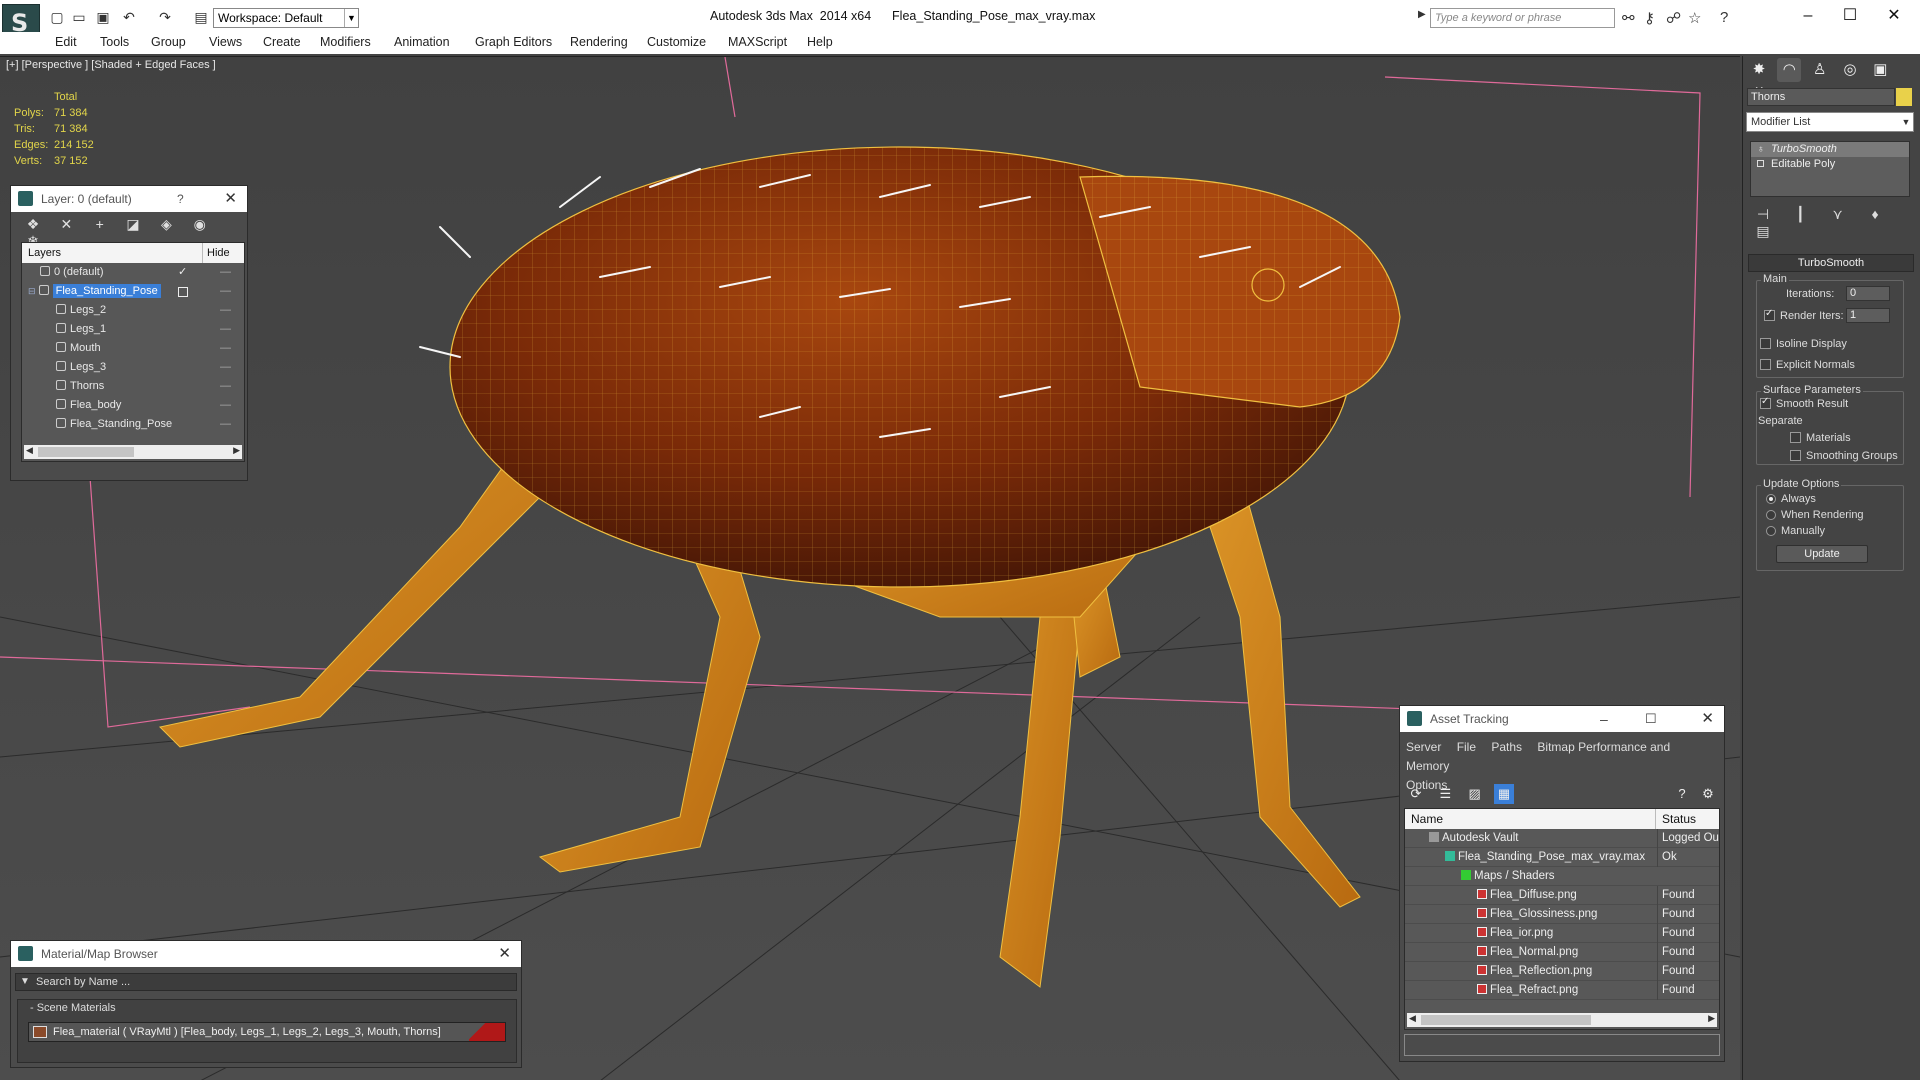  I want to click on new-file-icon: ▢, so click(57, 17).